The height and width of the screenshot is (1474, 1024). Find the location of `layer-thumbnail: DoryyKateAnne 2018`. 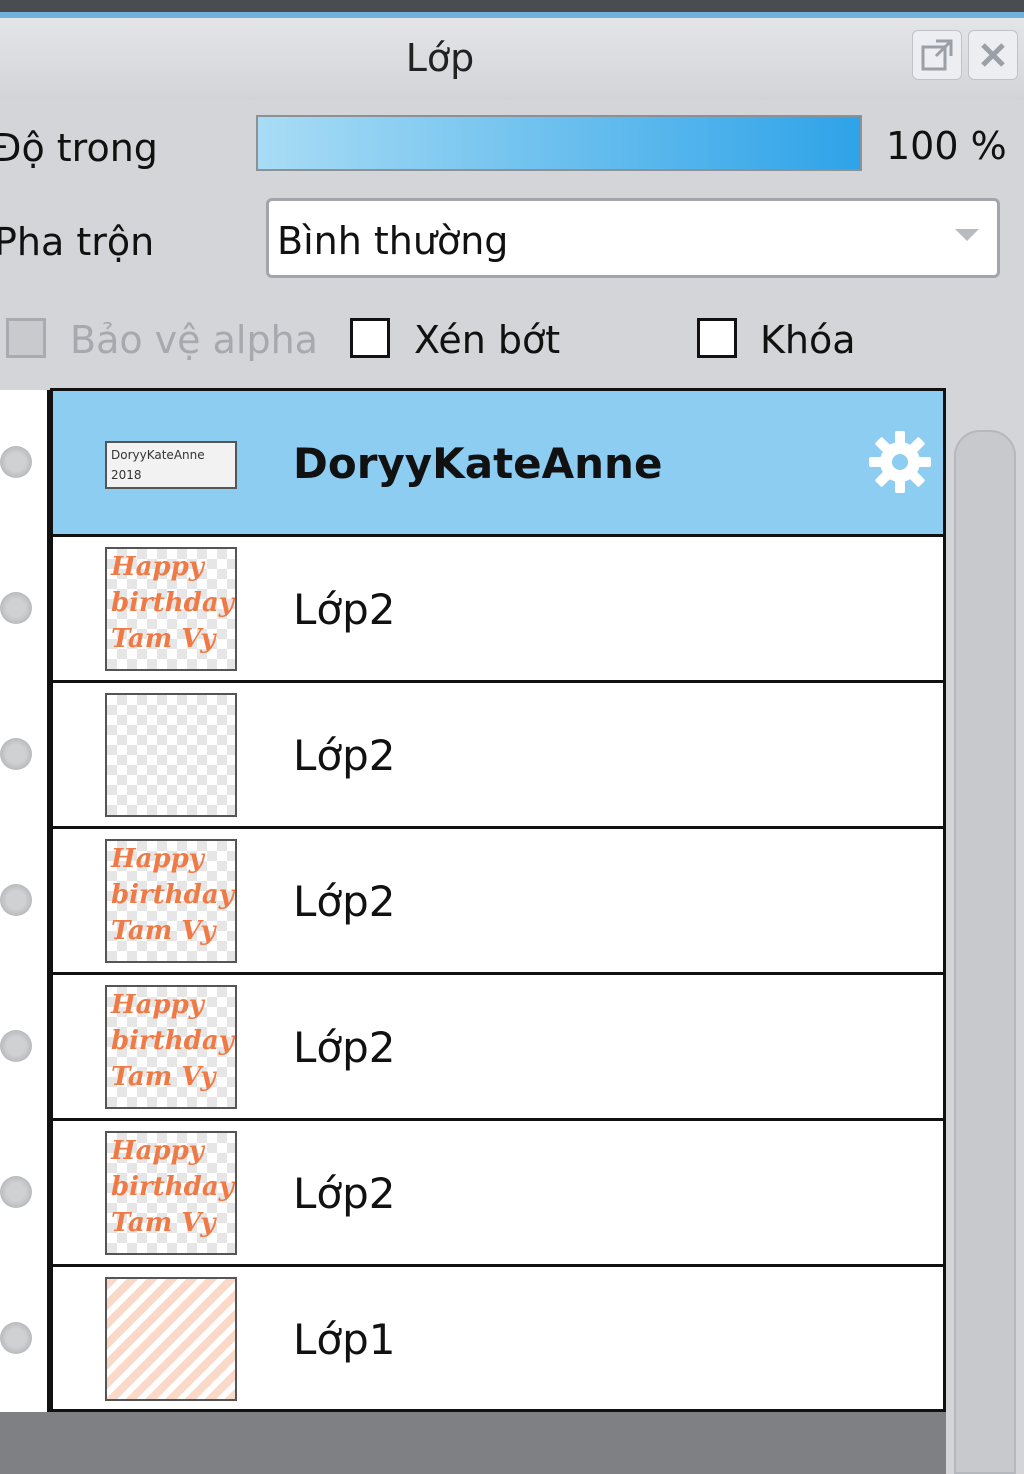

layer-thumbnail: DoryyKateAnne 2018 is located at coordinates (171, 465).